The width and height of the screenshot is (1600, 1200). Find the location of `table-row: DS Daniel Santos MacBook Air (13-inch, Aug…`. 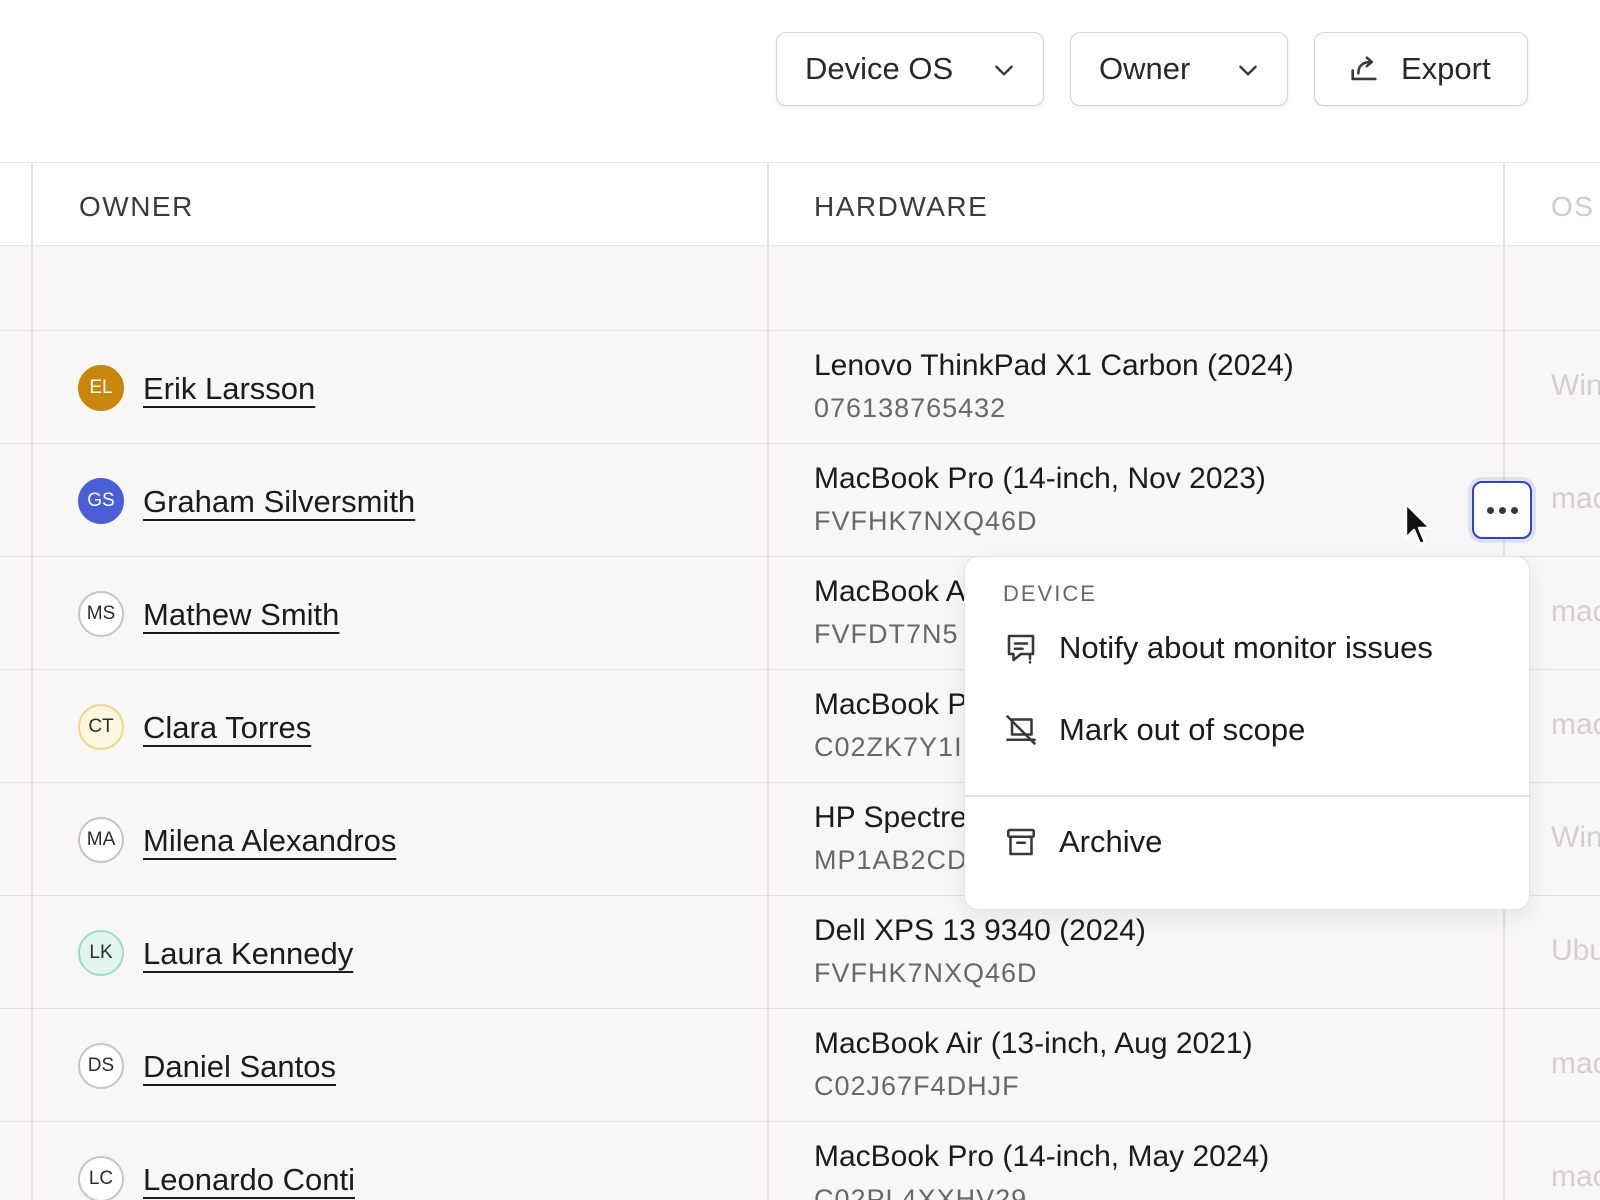

table-row: DS Daniel Santos MacBook Air (13-inch, Aug… is located at coordinates (800, 1065).